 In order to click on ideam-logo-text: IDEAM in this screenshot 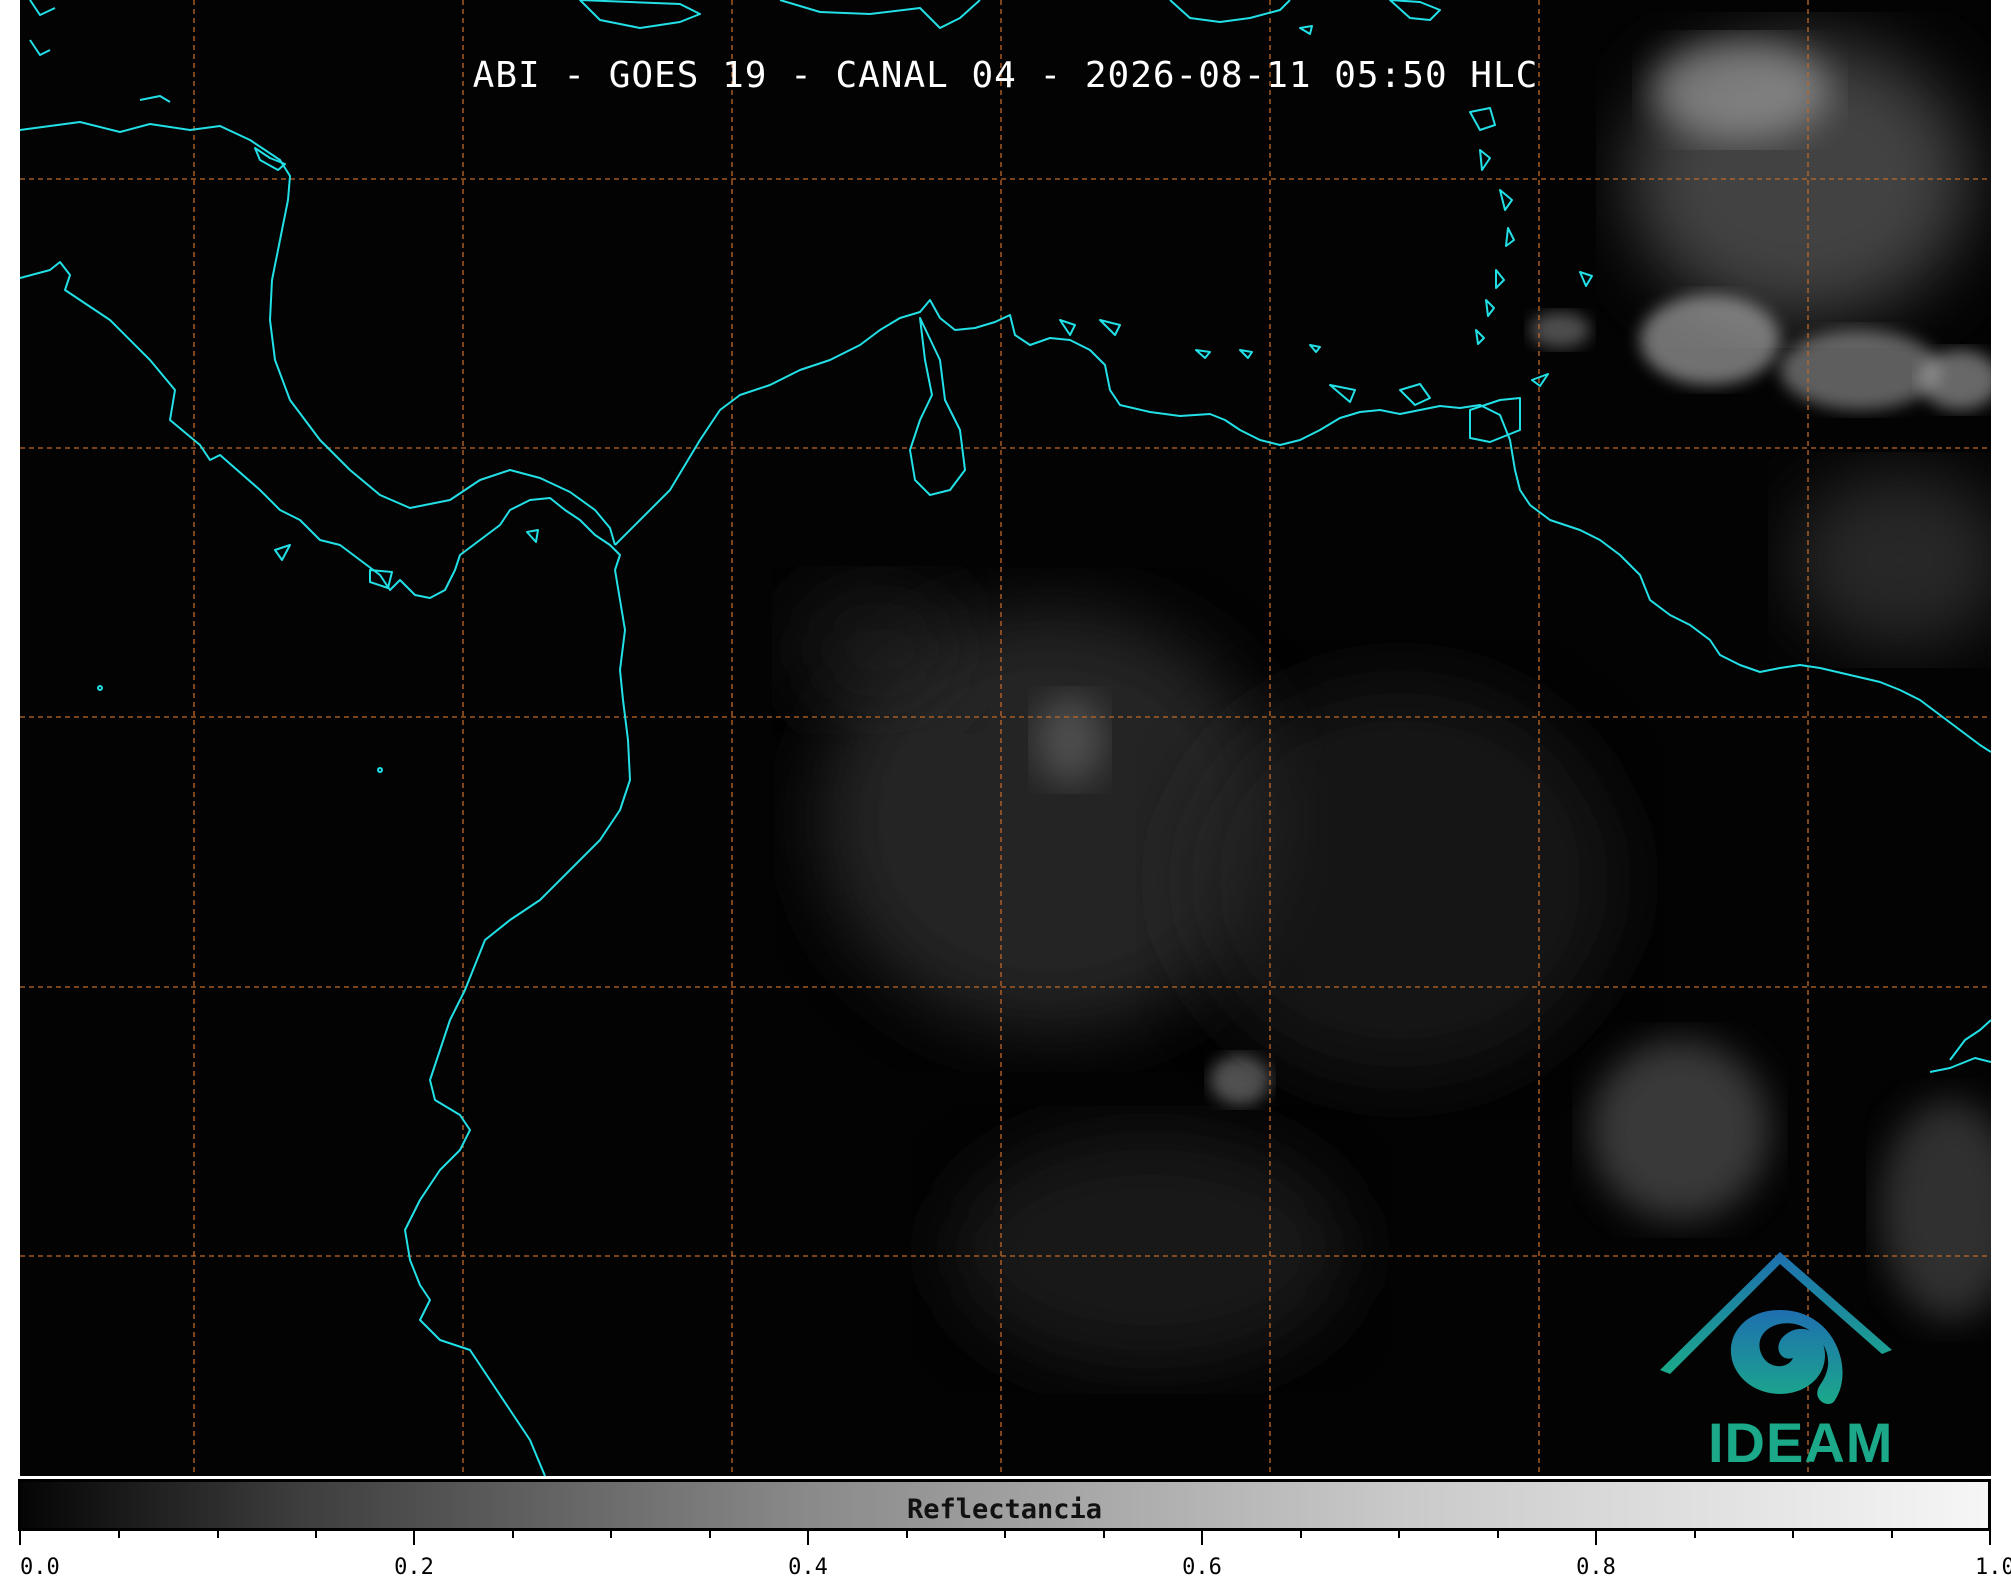, I will do `click(1801, 1442)`.